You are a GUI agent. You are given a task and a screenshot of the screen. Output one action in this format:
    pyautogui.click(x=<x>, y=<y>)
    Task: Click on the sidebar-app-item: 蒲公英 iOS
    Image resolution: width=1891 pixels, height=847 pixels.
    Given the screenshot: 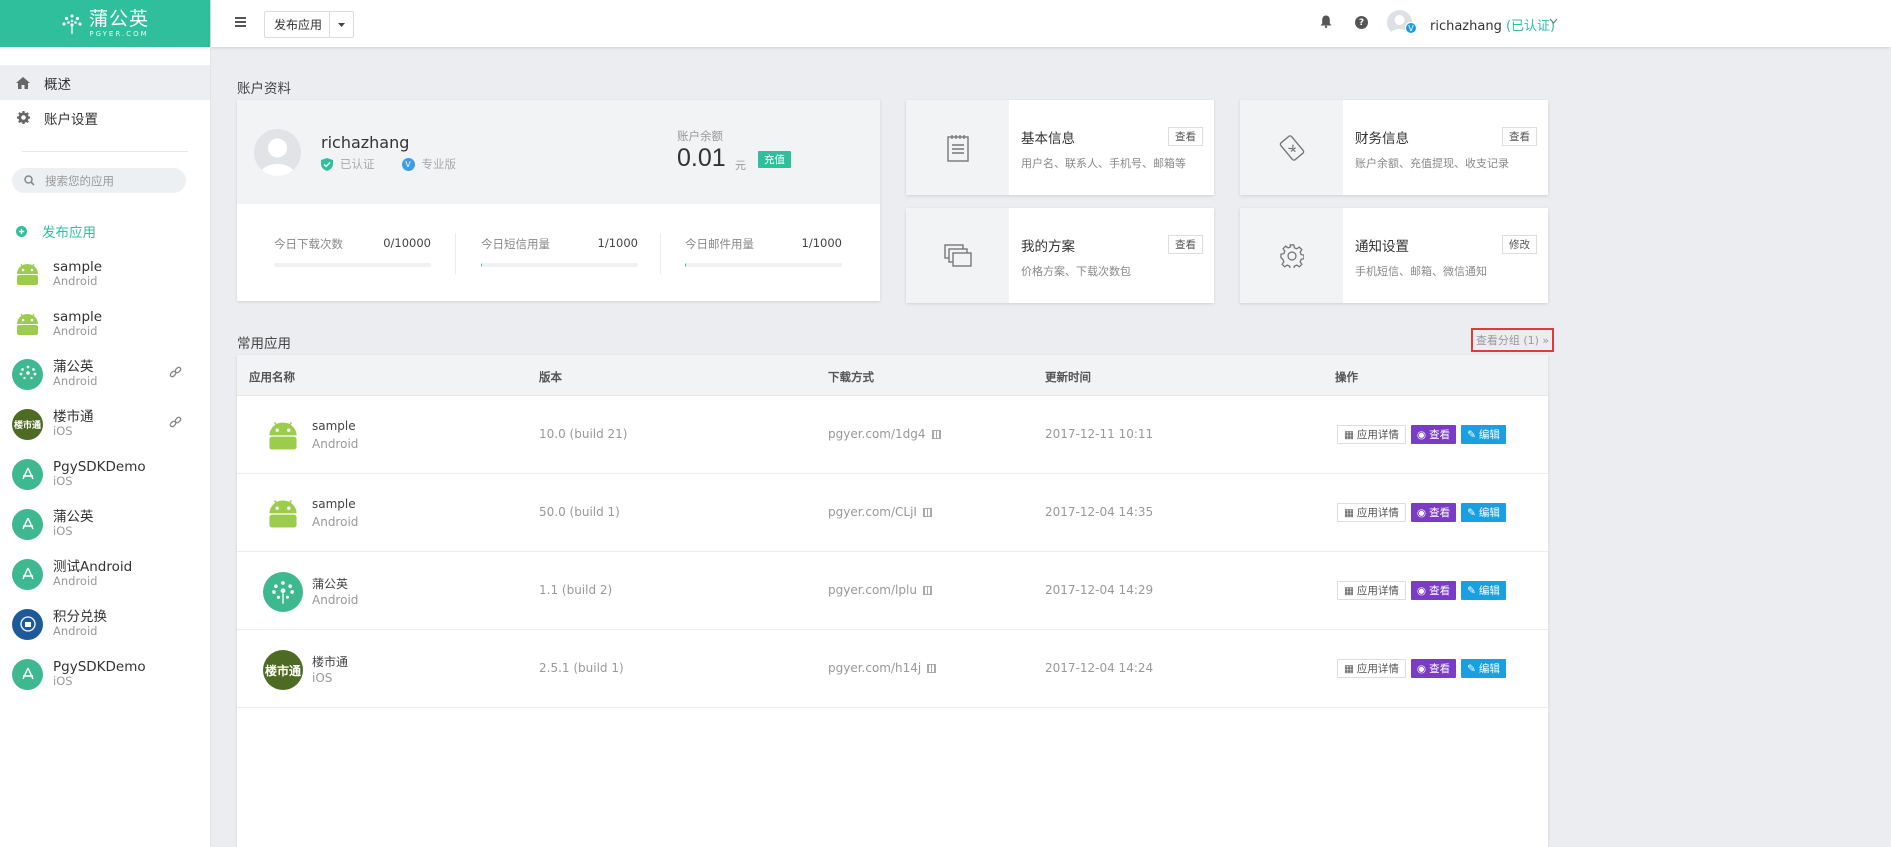 What is the action you would take?
    pyautogui.click(x=105, y=524)
    